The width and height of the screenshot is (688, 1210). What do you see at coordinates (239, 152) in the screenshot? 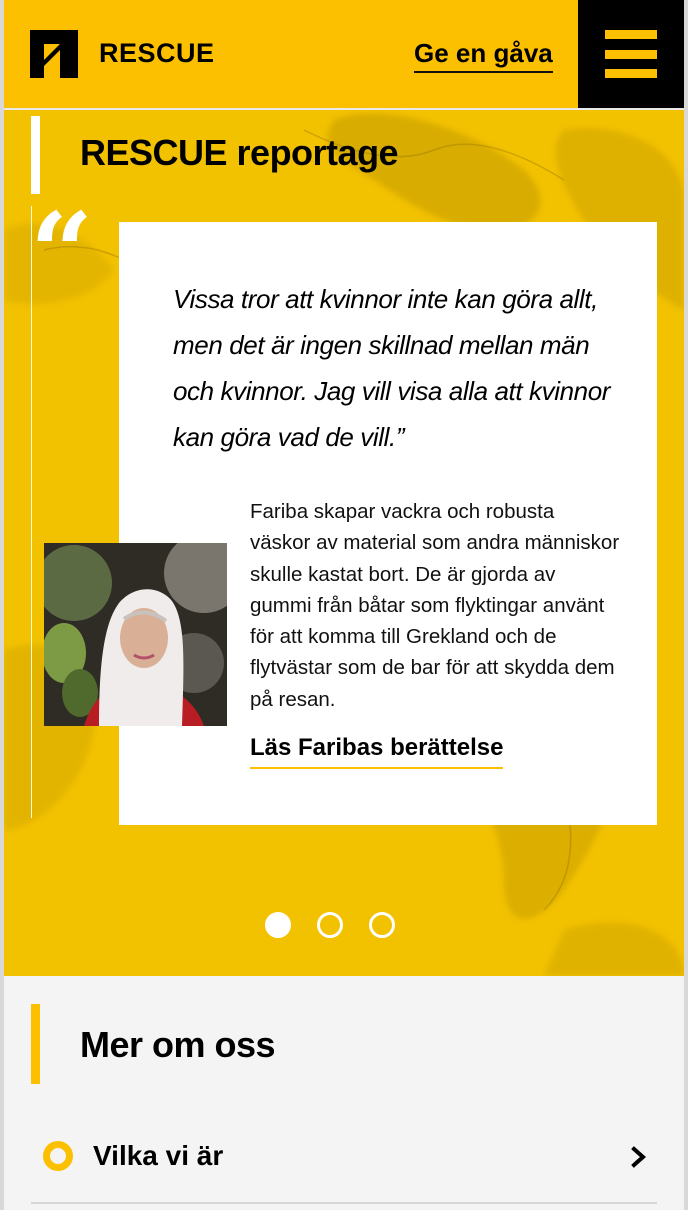
I see `section-title: RESCUE reportage` at bounding box center [239, 152].